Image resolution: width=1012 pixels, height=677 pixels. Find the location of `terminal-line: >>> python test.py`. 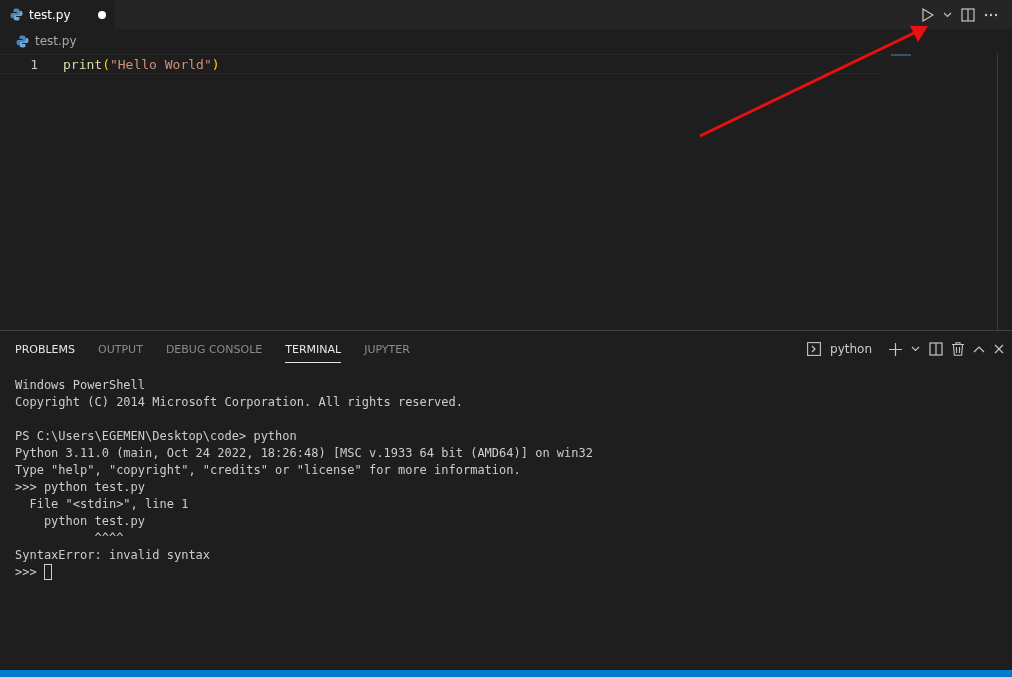

terminal-line: >>> python test.py is located at coordinates (80, 486).